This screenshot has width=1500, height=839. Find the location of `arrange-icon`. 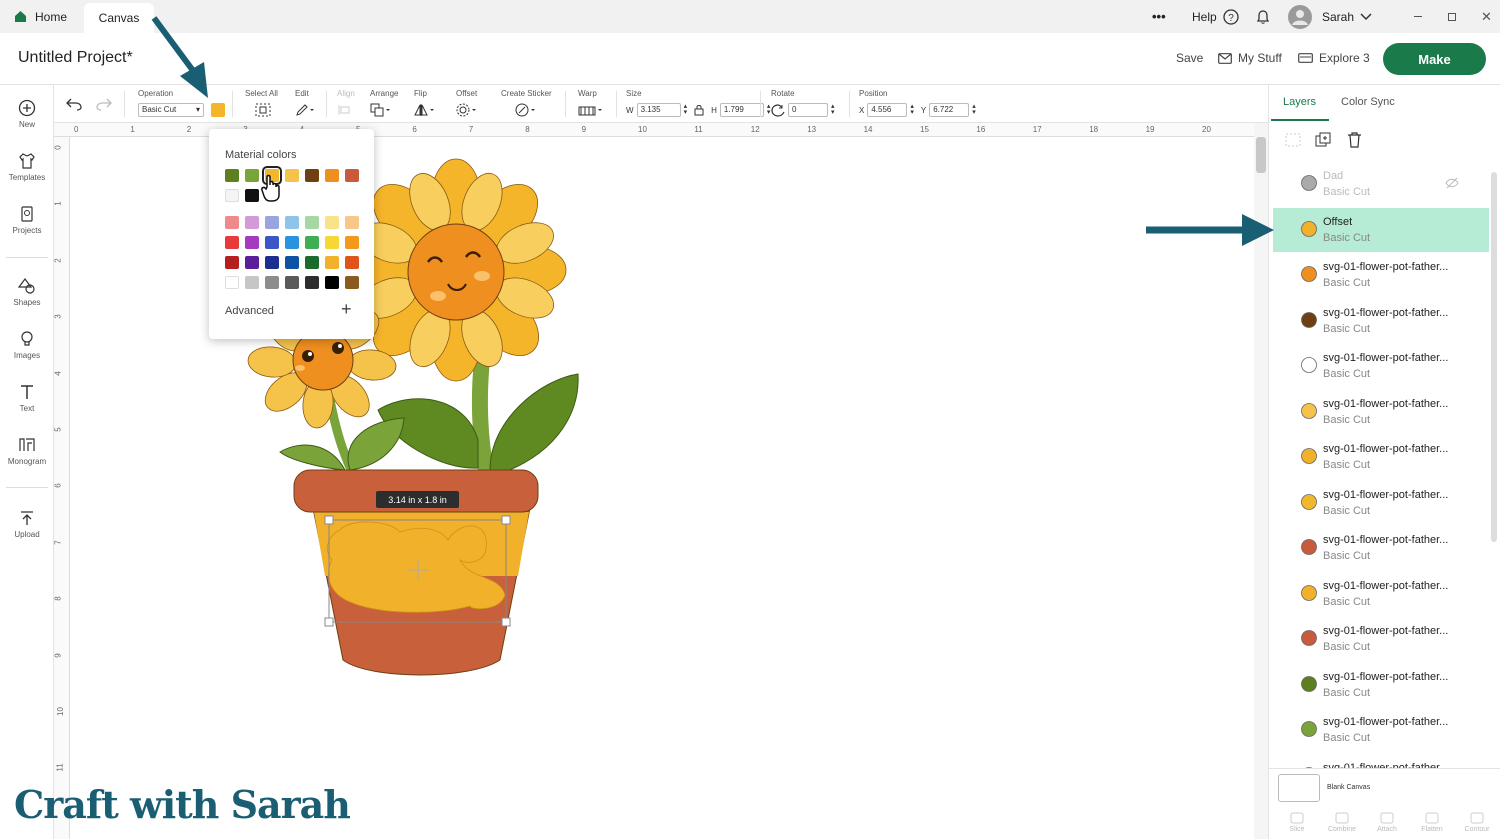

arrange-icon is located at coordinates (381, 110).